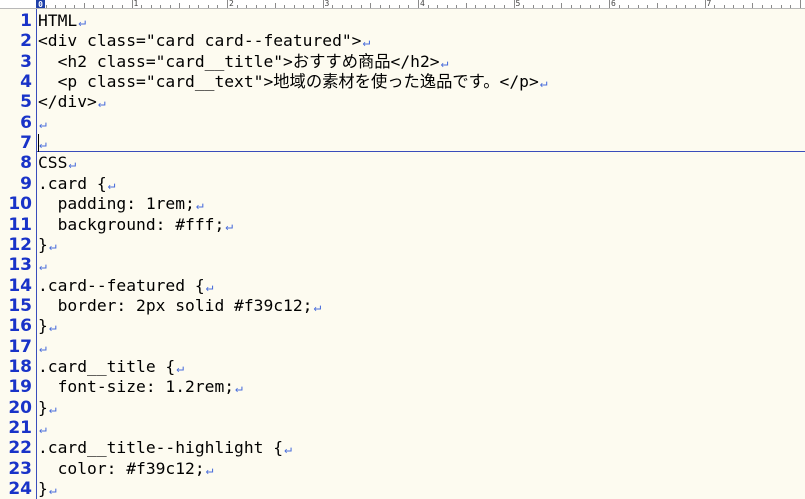 The height and width of the screenshot is (499, 805). I want to click on code-line: padding: 1rem;↵, so click(121, 204).